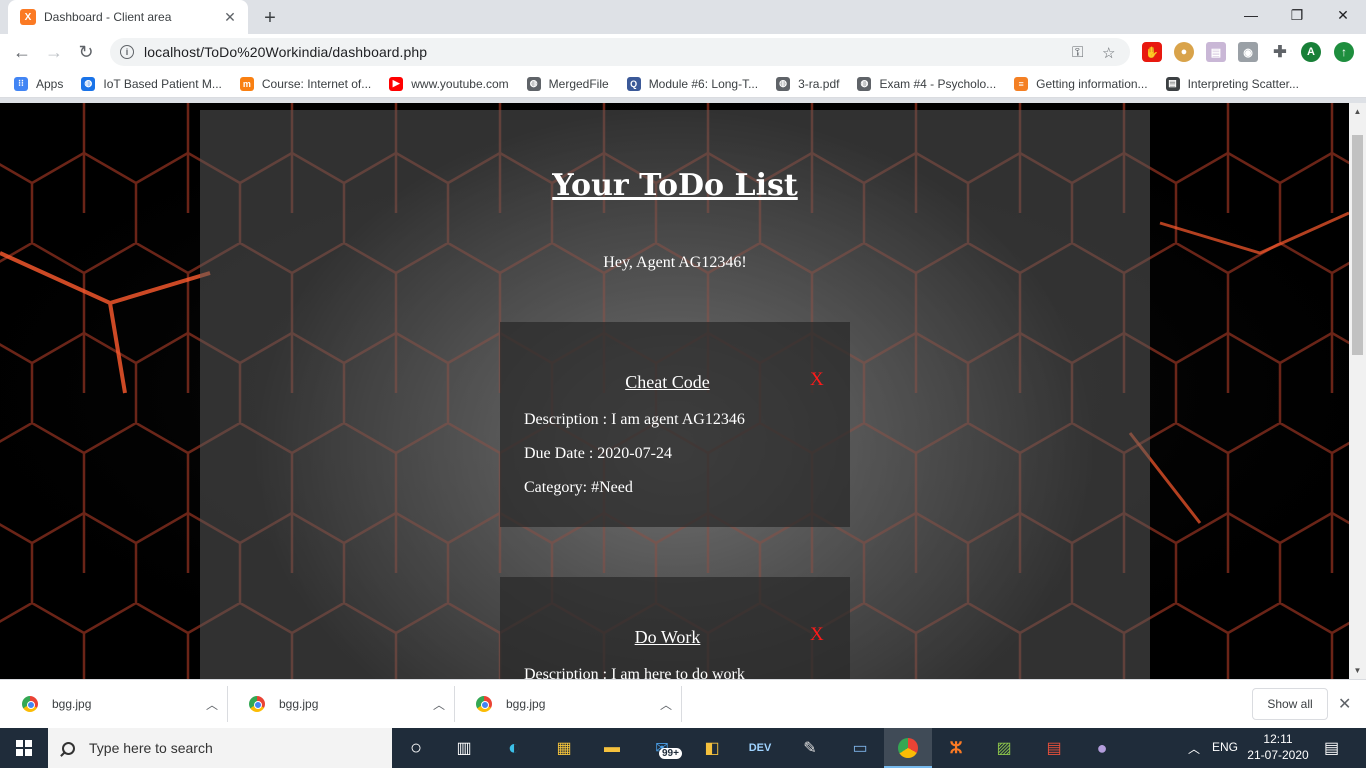  I want to click on update-arrow-icon: ↑, so click(1344, 52).